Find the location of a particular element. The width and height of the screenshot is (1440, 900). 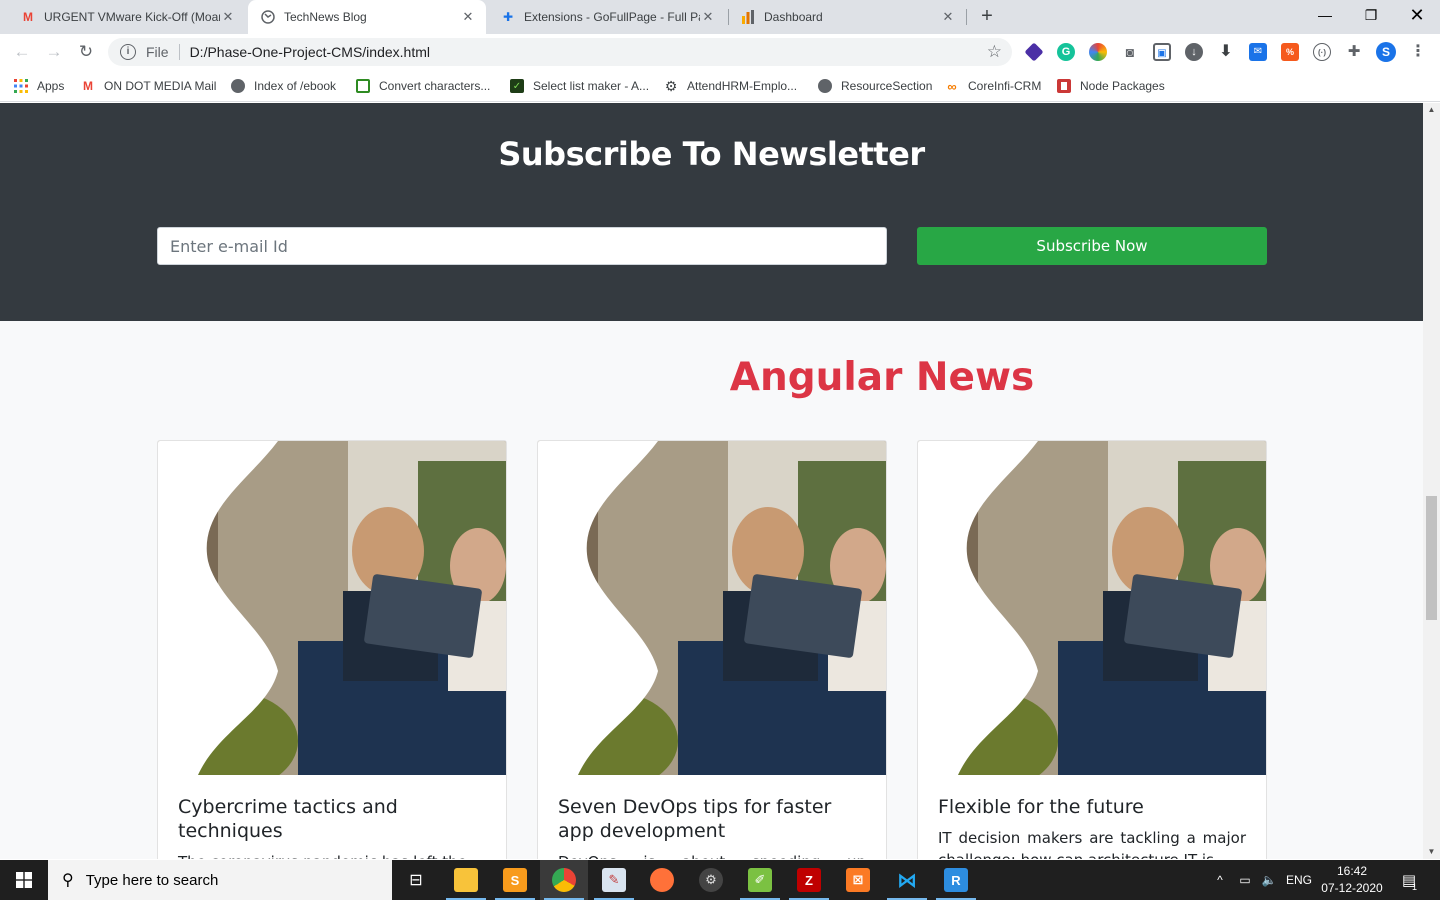

bookmark-coreinfi-crm: ∞ CoreInfi-CRM is located at coordinates (993, 86).